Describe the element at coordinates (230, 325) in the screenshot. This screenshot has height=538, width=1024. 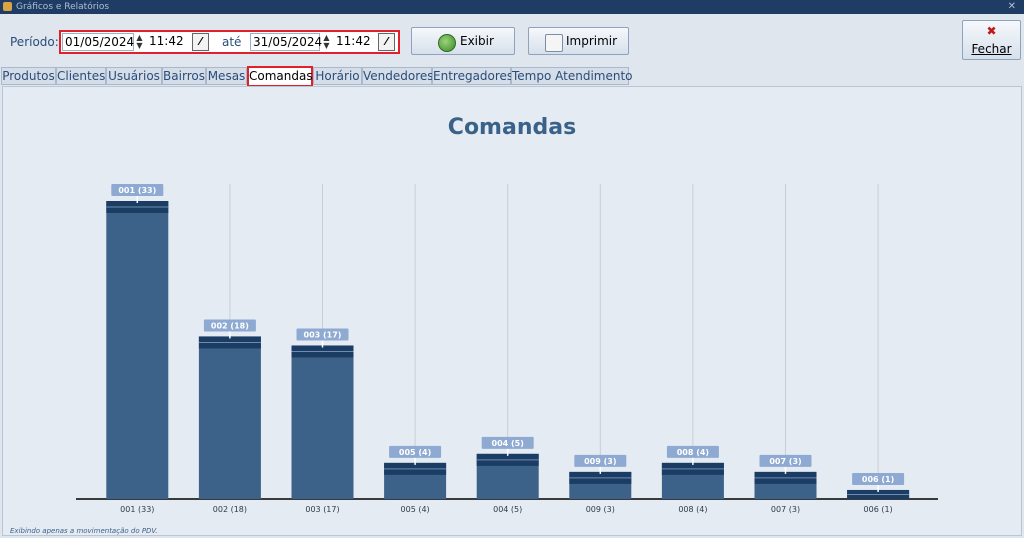
I see `data-label: 002 (18)` at that location.